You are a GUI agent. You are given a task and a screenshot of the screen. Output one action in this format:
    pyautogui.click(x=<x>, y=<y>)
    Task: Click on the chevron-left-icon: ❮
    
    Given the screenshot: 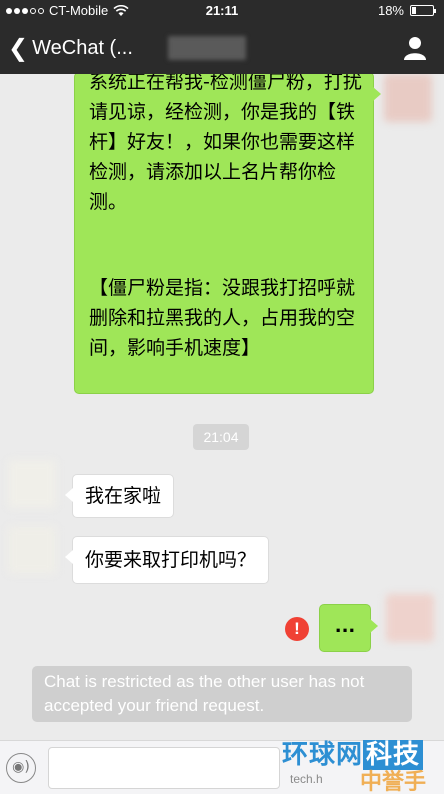 What is the action you would take?
    pyautogui.click(x=18, y=48)
    